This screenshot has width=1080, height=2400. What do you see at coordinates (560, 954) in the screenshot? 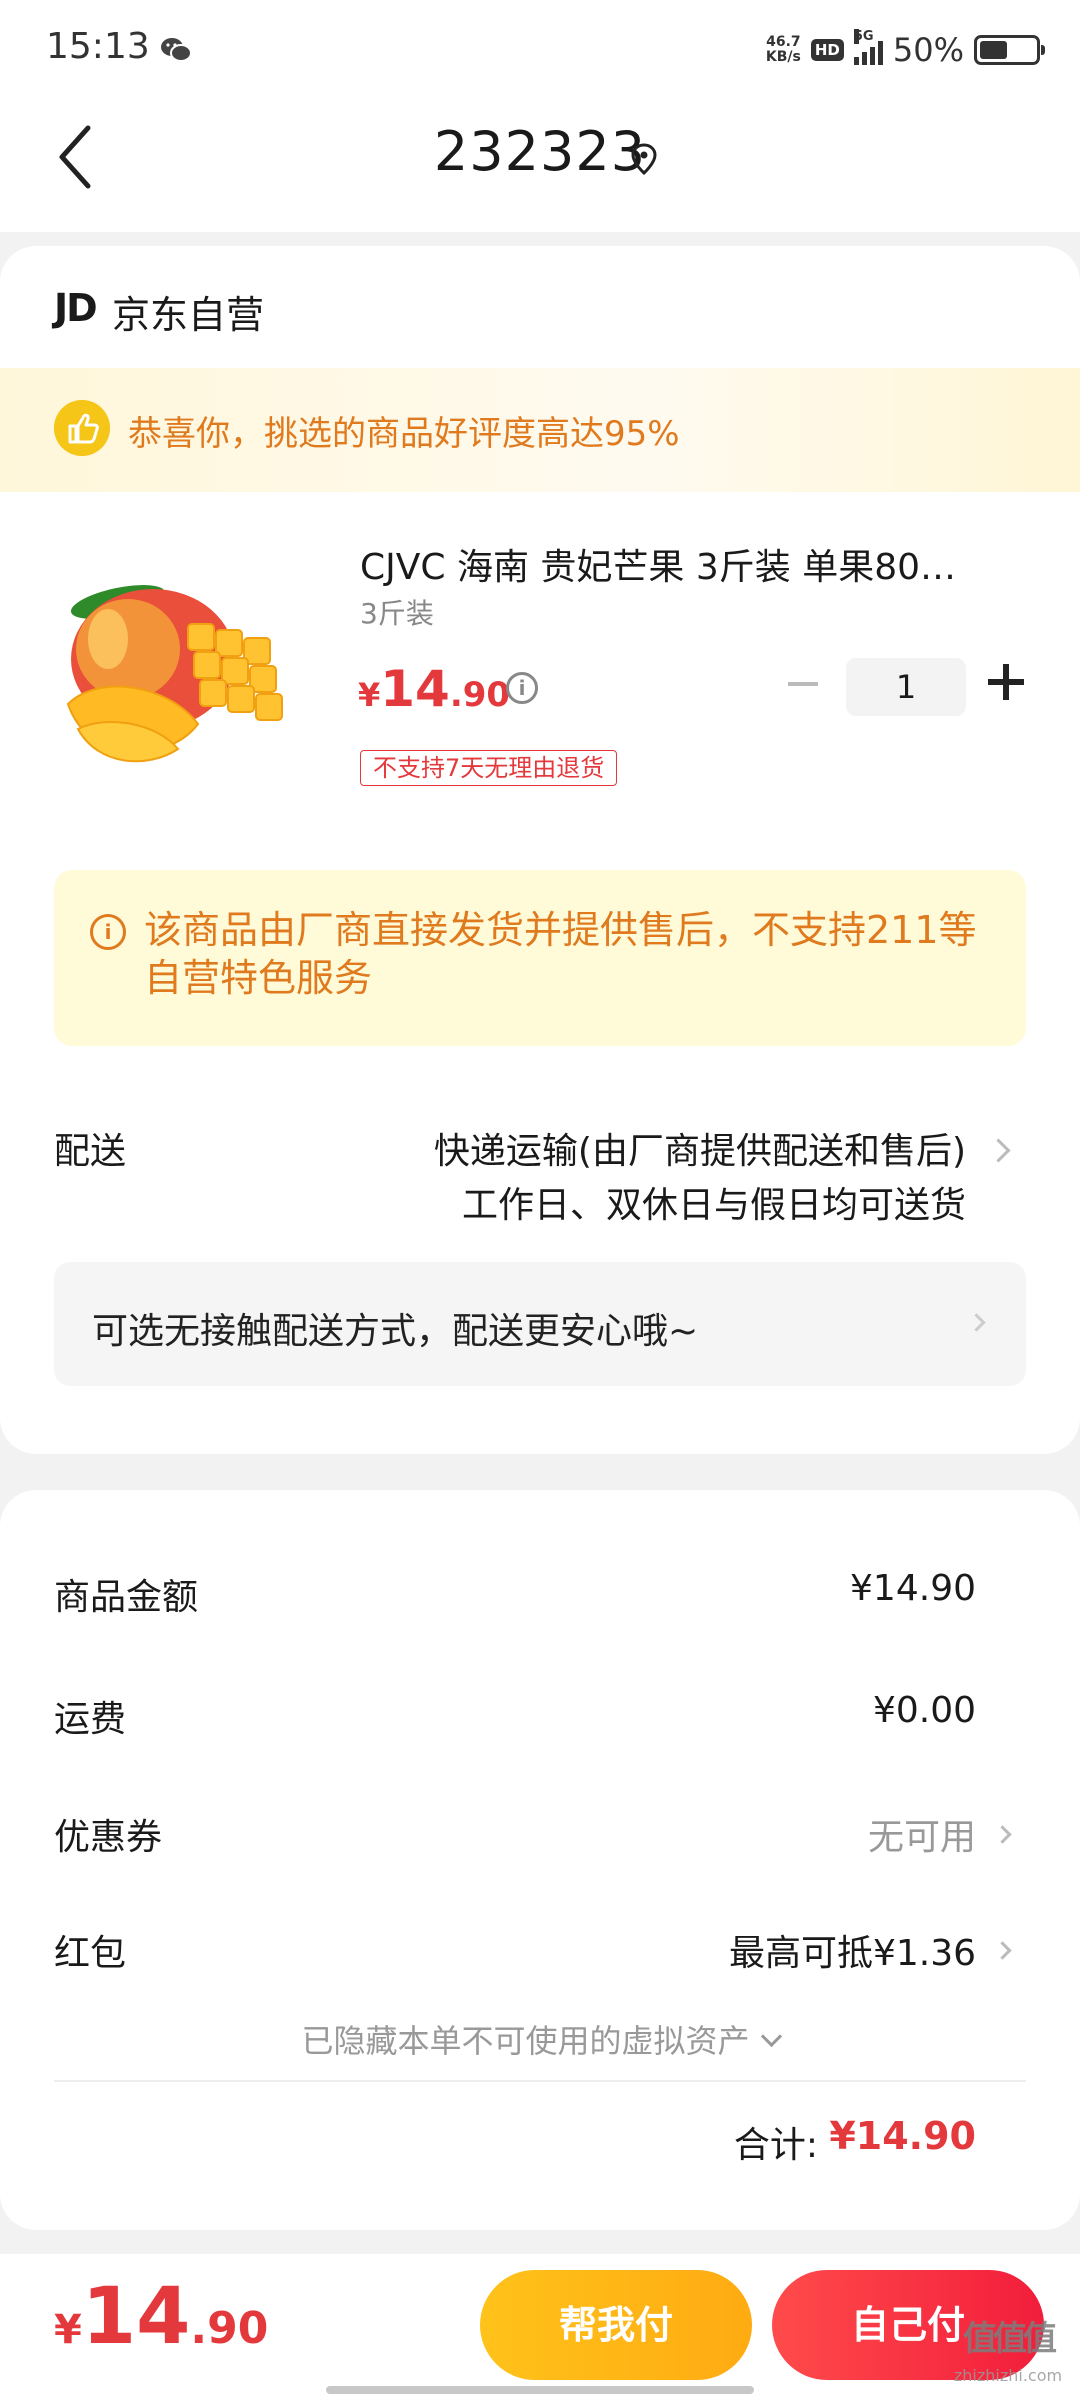
I see `notice-text: 该商品由厂商直接发货并提供售后，不支持211等自营特色服务` at bounding box center [560, 954].